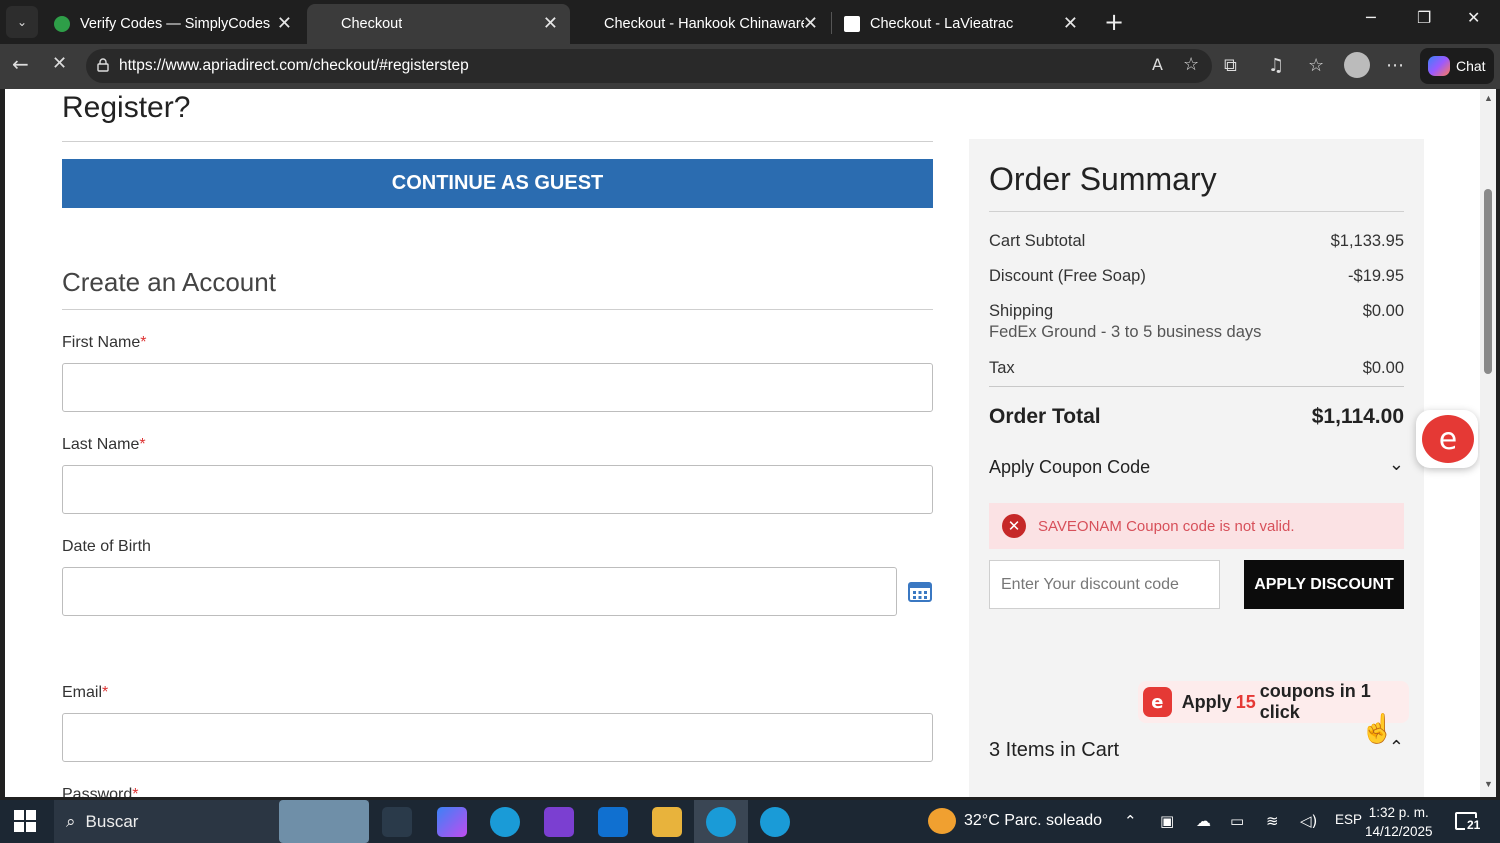 The width and height of the screenshot is (1500, 843). I want to click on windows-start-icon, so click(25, 821).